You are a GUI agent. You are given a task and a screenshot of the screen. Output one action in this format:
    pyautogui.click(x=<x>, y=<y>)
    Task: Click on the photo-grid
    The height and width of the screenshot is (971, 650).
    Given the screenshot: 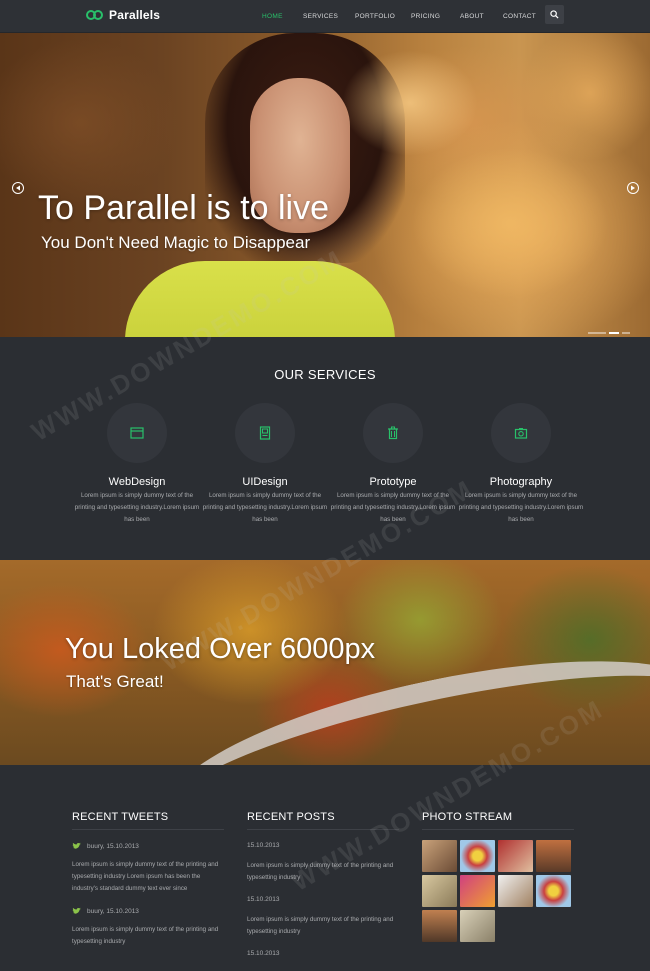 What is the action you would take?
    pyautogui.click(x=498, y=891)
    